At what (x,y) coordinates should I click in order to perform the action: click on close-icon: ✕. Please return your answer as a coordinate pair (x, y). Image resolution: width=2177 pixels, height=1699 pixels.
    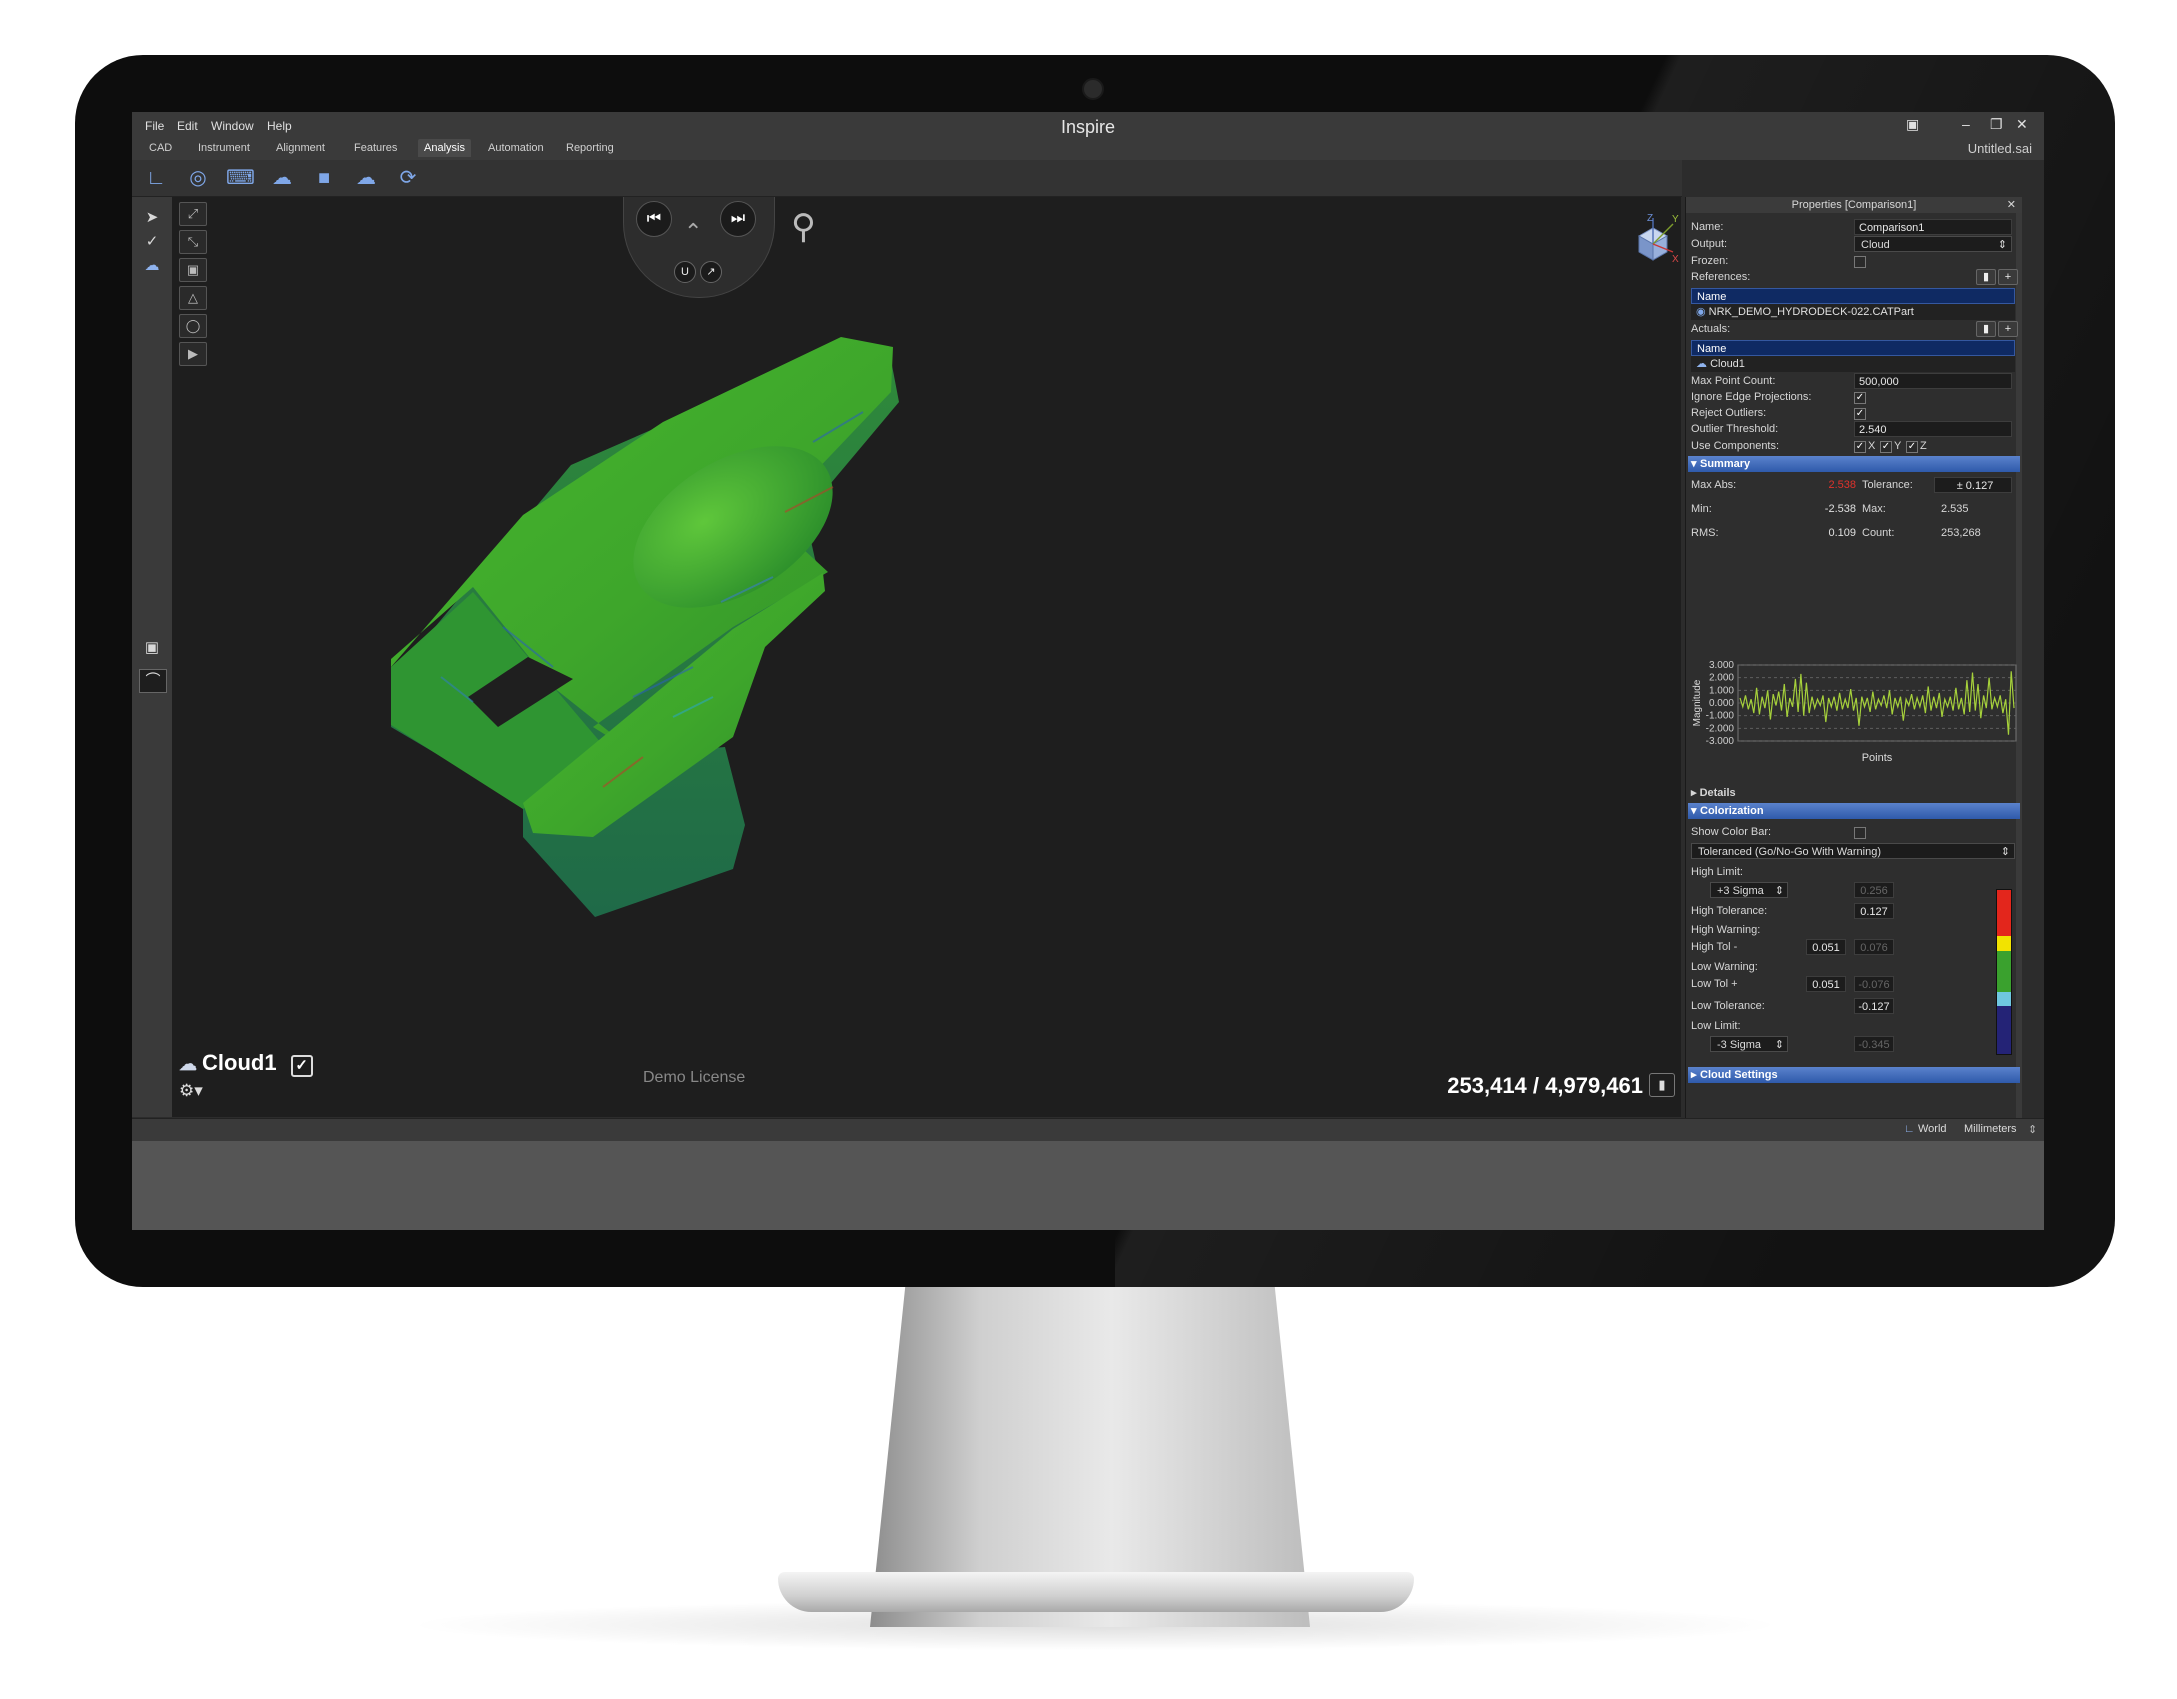
    Looking at the image, I should click on (2022, 124).